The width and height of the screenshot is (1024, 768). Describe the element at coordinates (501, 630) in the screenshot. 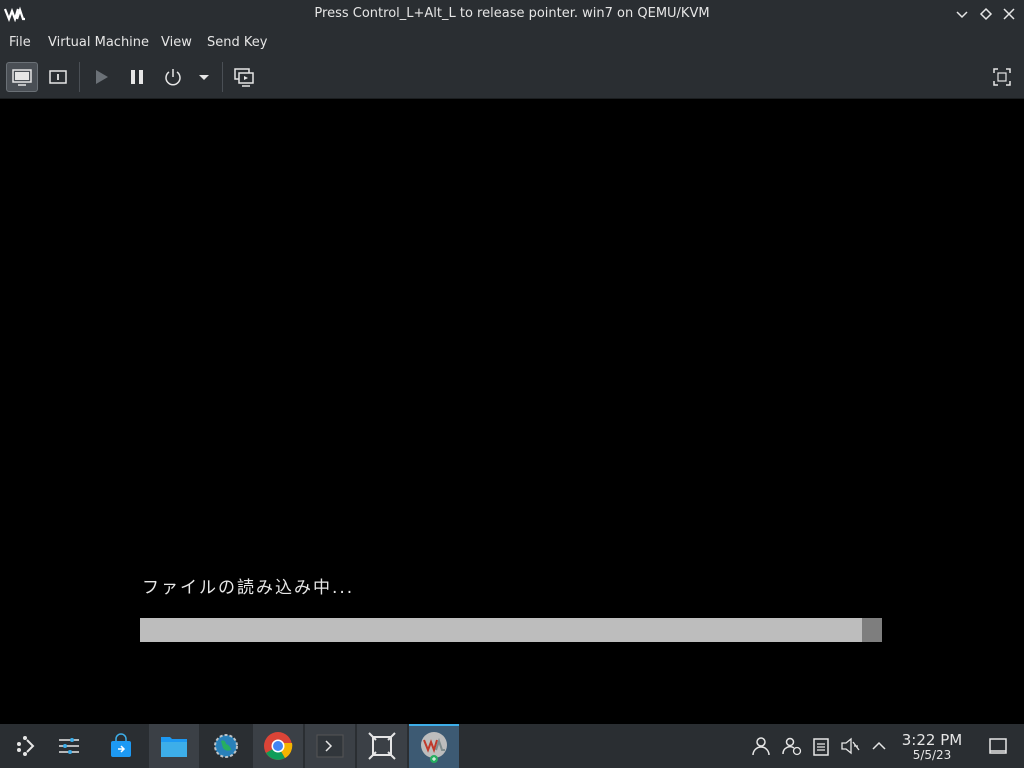

I see `loading-progress-fill` at that location.